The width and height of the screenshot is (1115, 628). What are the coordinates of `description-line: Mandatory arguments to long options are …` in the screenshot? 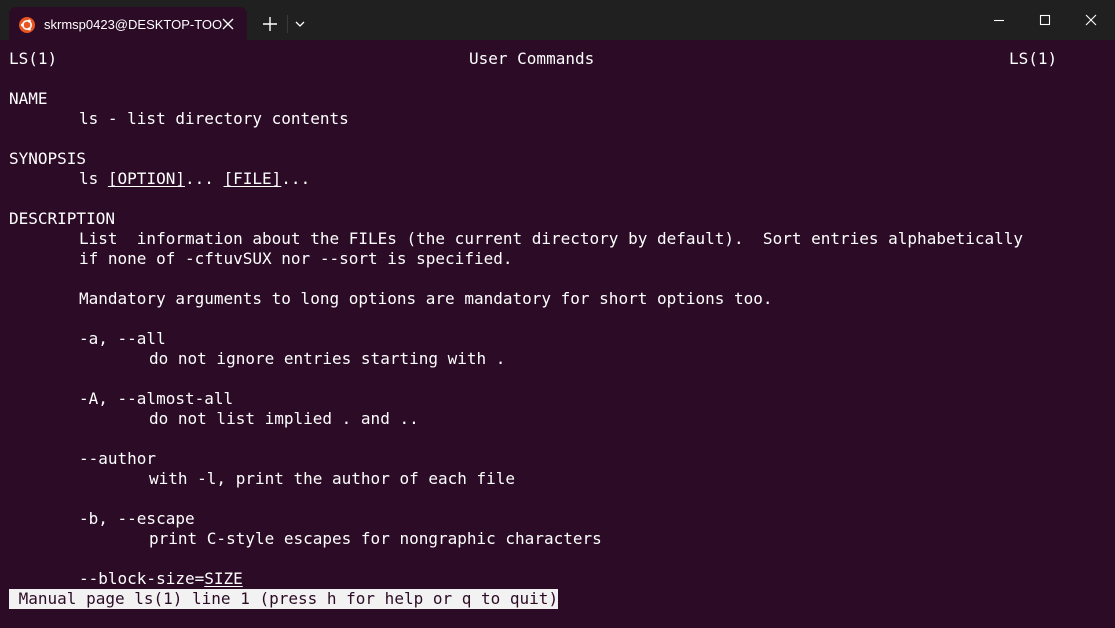 It's located at (426, 298).